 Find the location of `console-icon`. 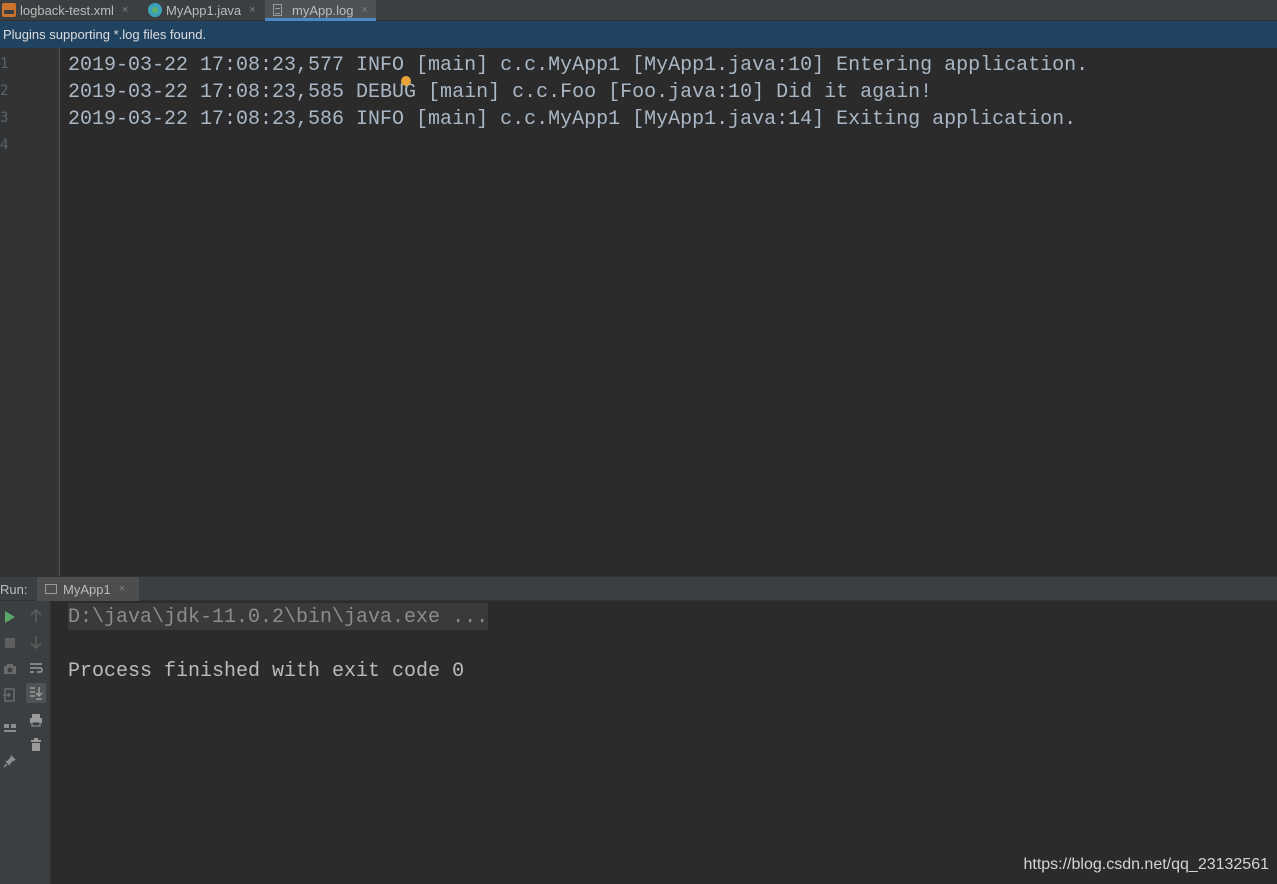

console-icon is located at coordinates (51, 589).